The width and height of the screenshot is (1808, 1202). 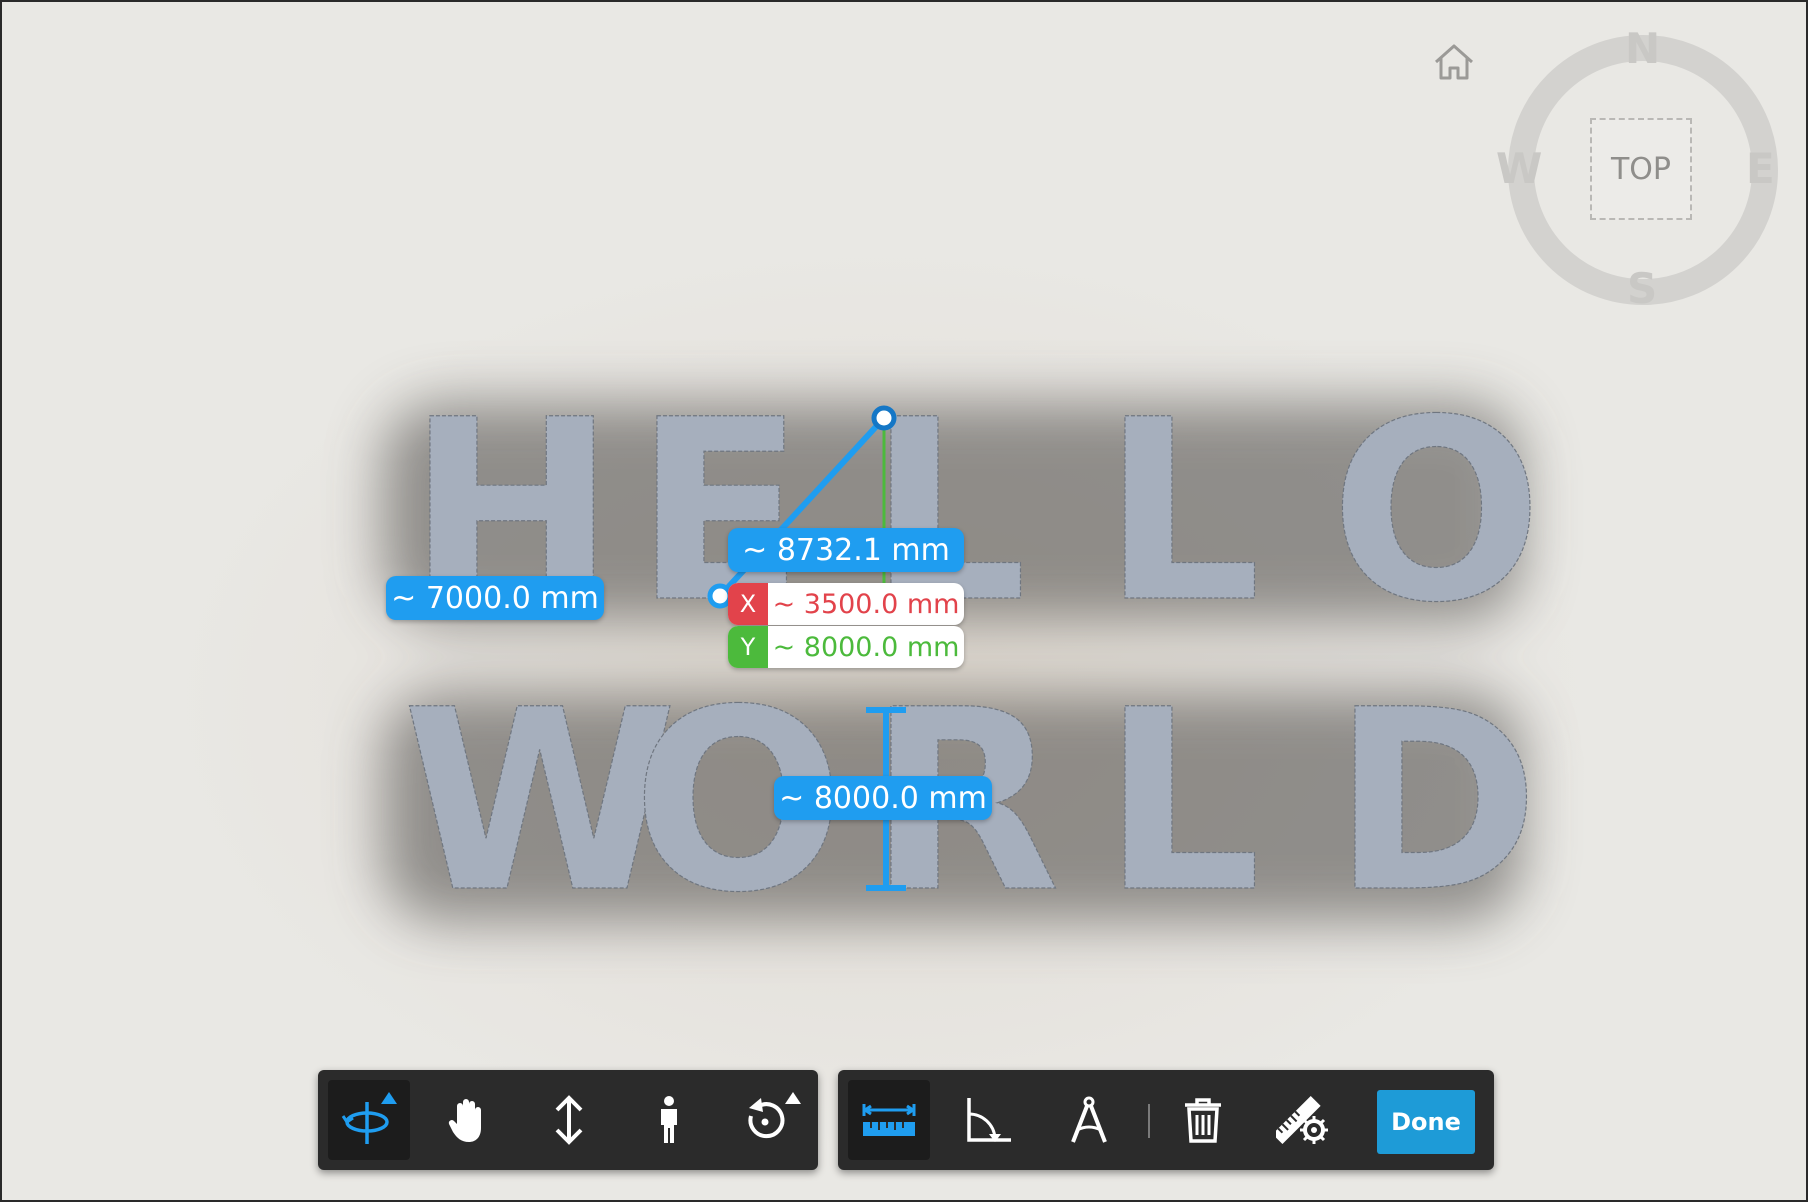 I want to click on view-cube-top: TOP, so click(x=1641, y=169).